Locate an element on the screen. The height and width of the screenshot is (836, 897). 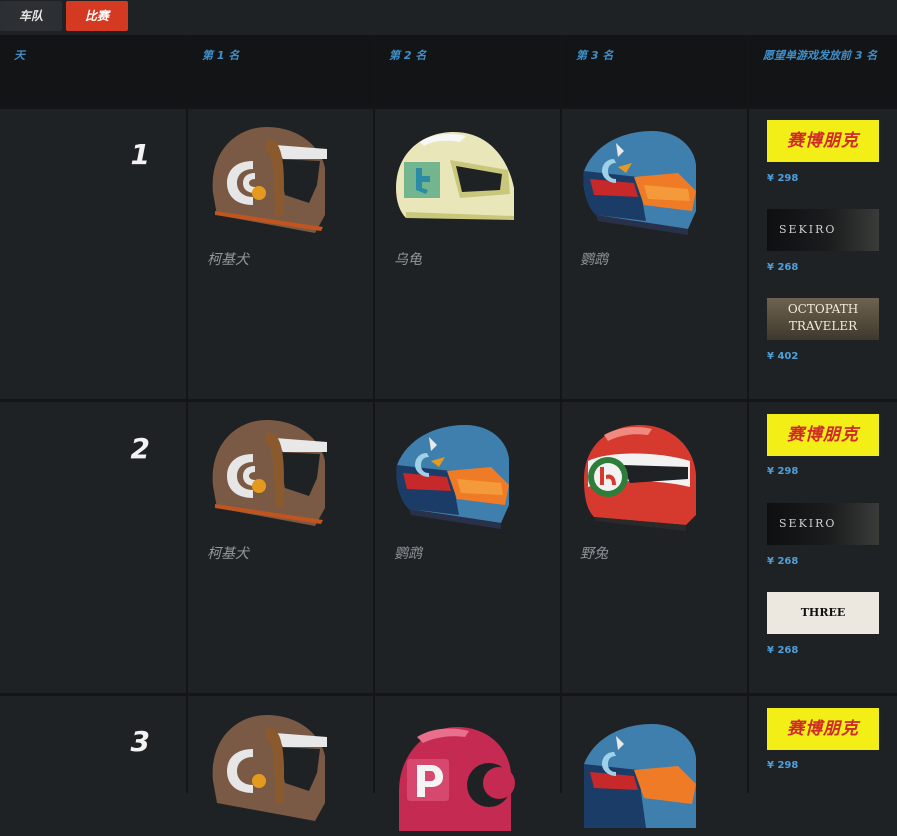
header-day: 天 is located at coordinates (93, 70).